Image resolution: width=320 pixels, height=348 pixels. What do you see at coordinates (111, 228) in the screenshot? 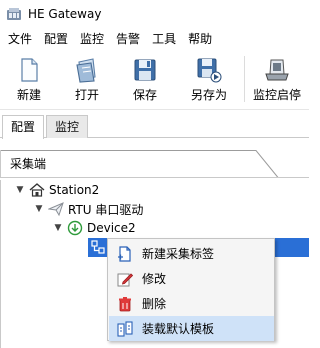
I see `tree-label-device: Device2` at bounding box center [111, 228].